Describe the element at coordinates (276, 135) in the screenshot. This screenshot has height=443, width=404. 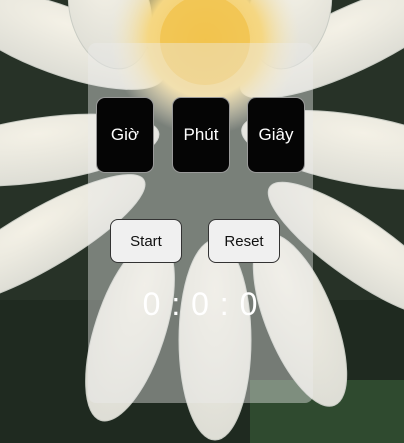
I see `seconds-box: Giây` at that location.